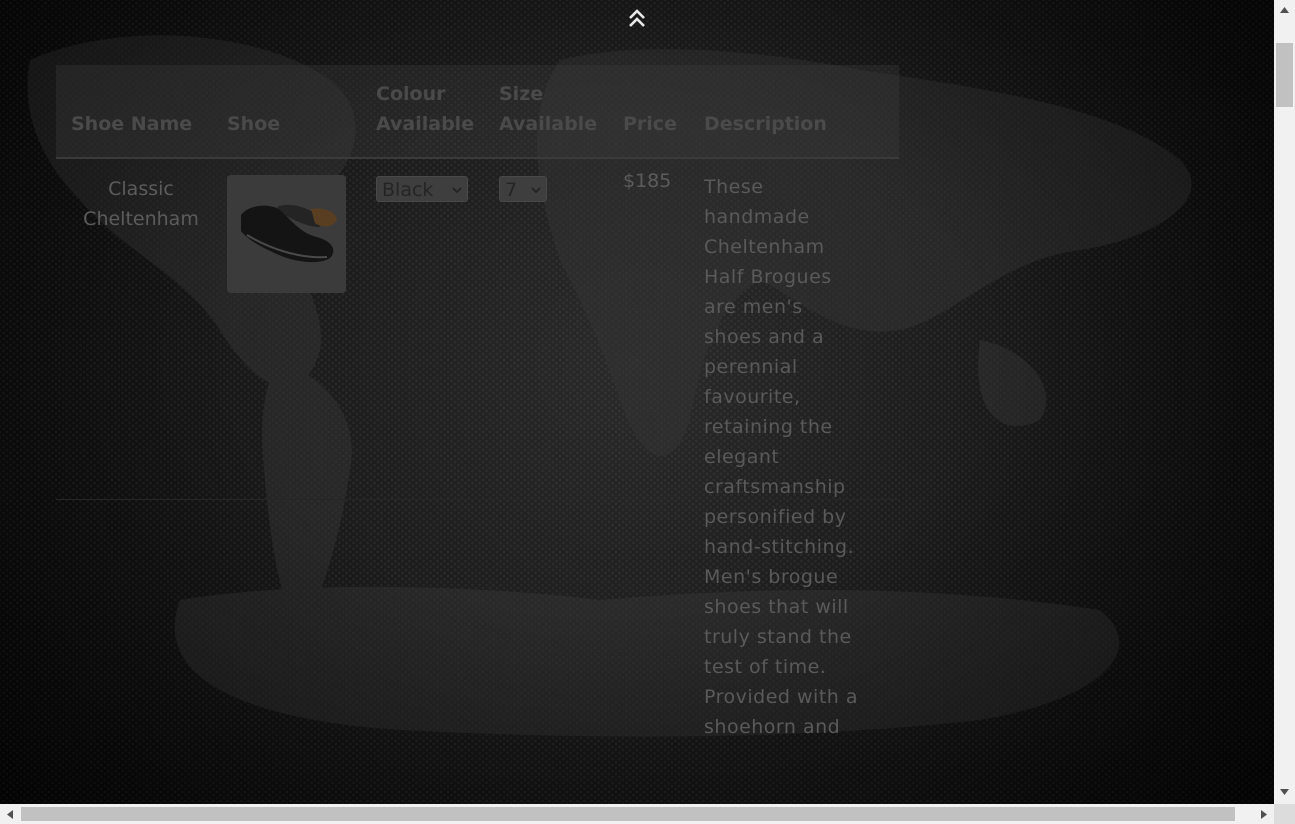 The height and width of the screenshot is (824, 1295). What do you see at coordinates (1284, 75) in the screenshot?
I see `vertical-scroll-thumb` at bounding box center [1284, 75].